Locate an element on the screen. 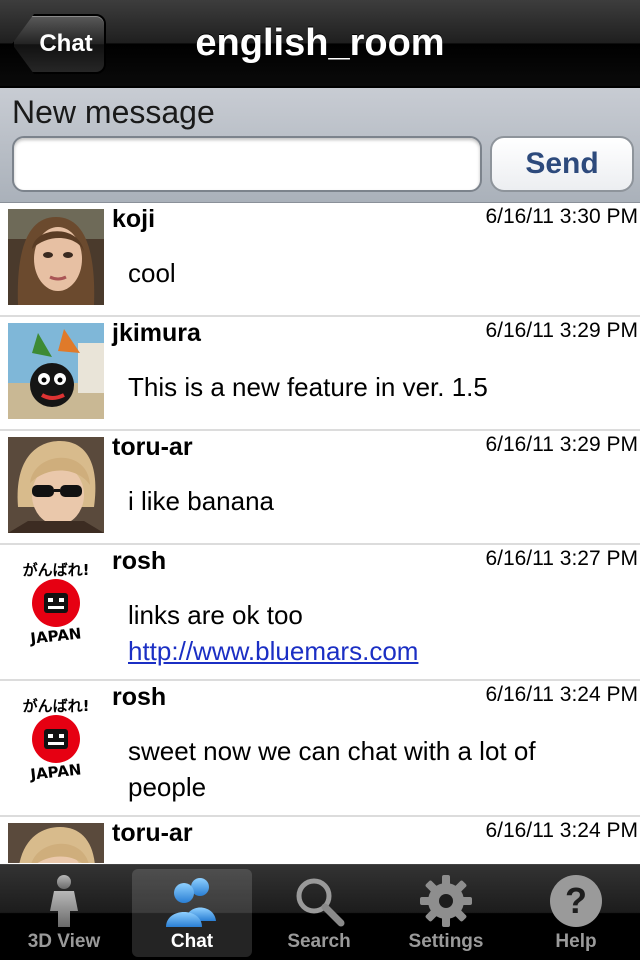  tab-help: ? Help is located at coordinates (576, 913).